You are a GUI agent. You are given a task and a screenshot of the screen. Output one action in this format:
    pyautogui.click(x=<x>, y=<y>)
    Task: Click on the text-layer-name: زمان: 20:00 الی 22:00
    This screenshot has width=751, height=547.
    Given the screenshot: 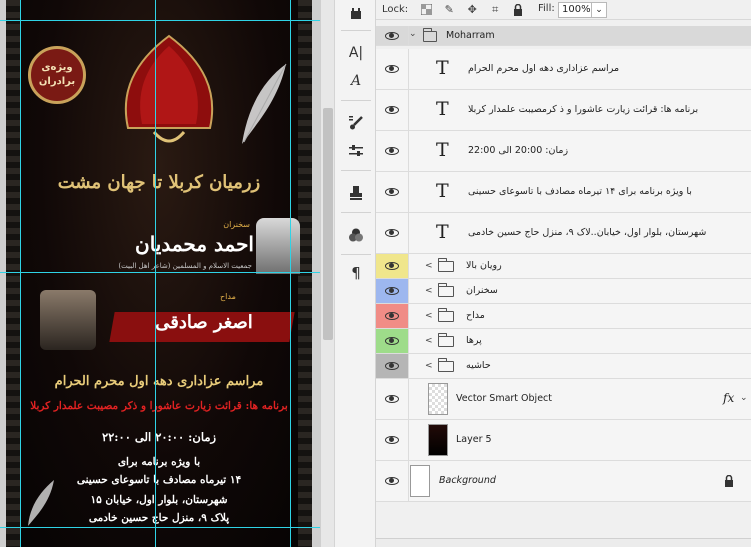 What is the action you would take?
    pyautogui.click(x=518, y=150)
    